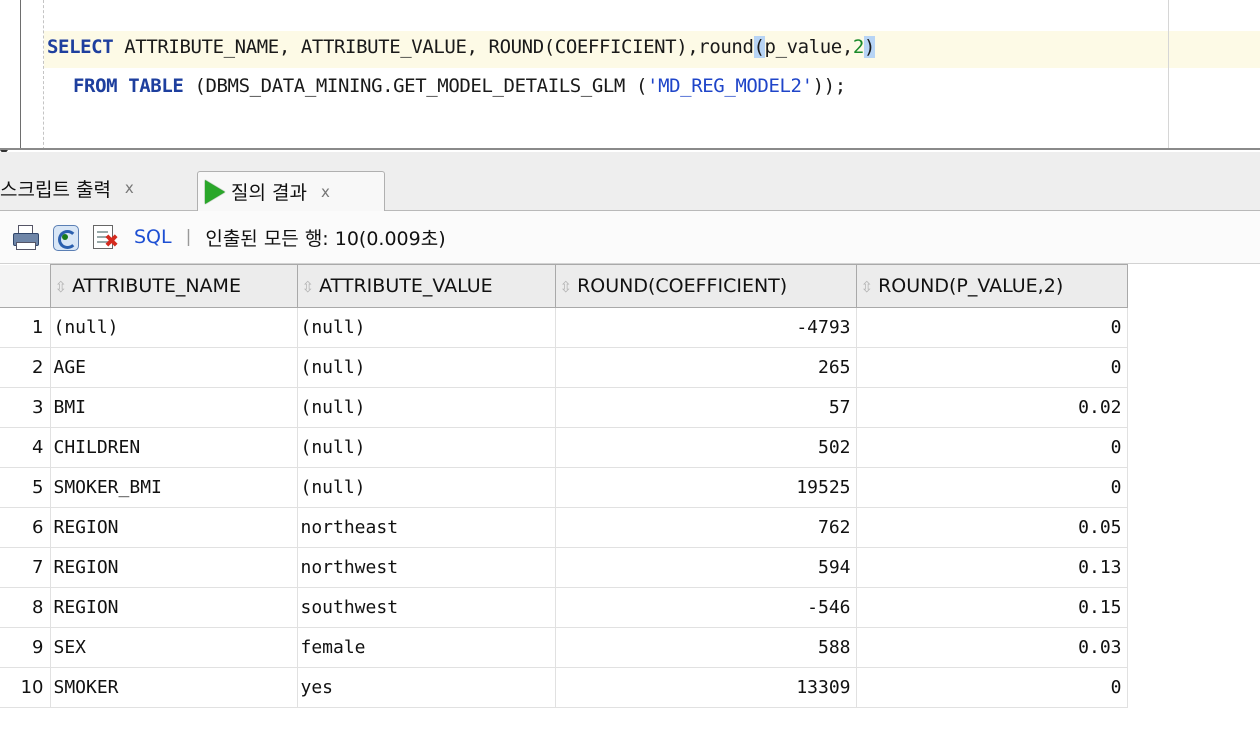 The image size is (1260, 746). What do you see at coordinates (153, 237) in the screenshot?
I see `sql-link: SQL` at bounding box center [153, 237].